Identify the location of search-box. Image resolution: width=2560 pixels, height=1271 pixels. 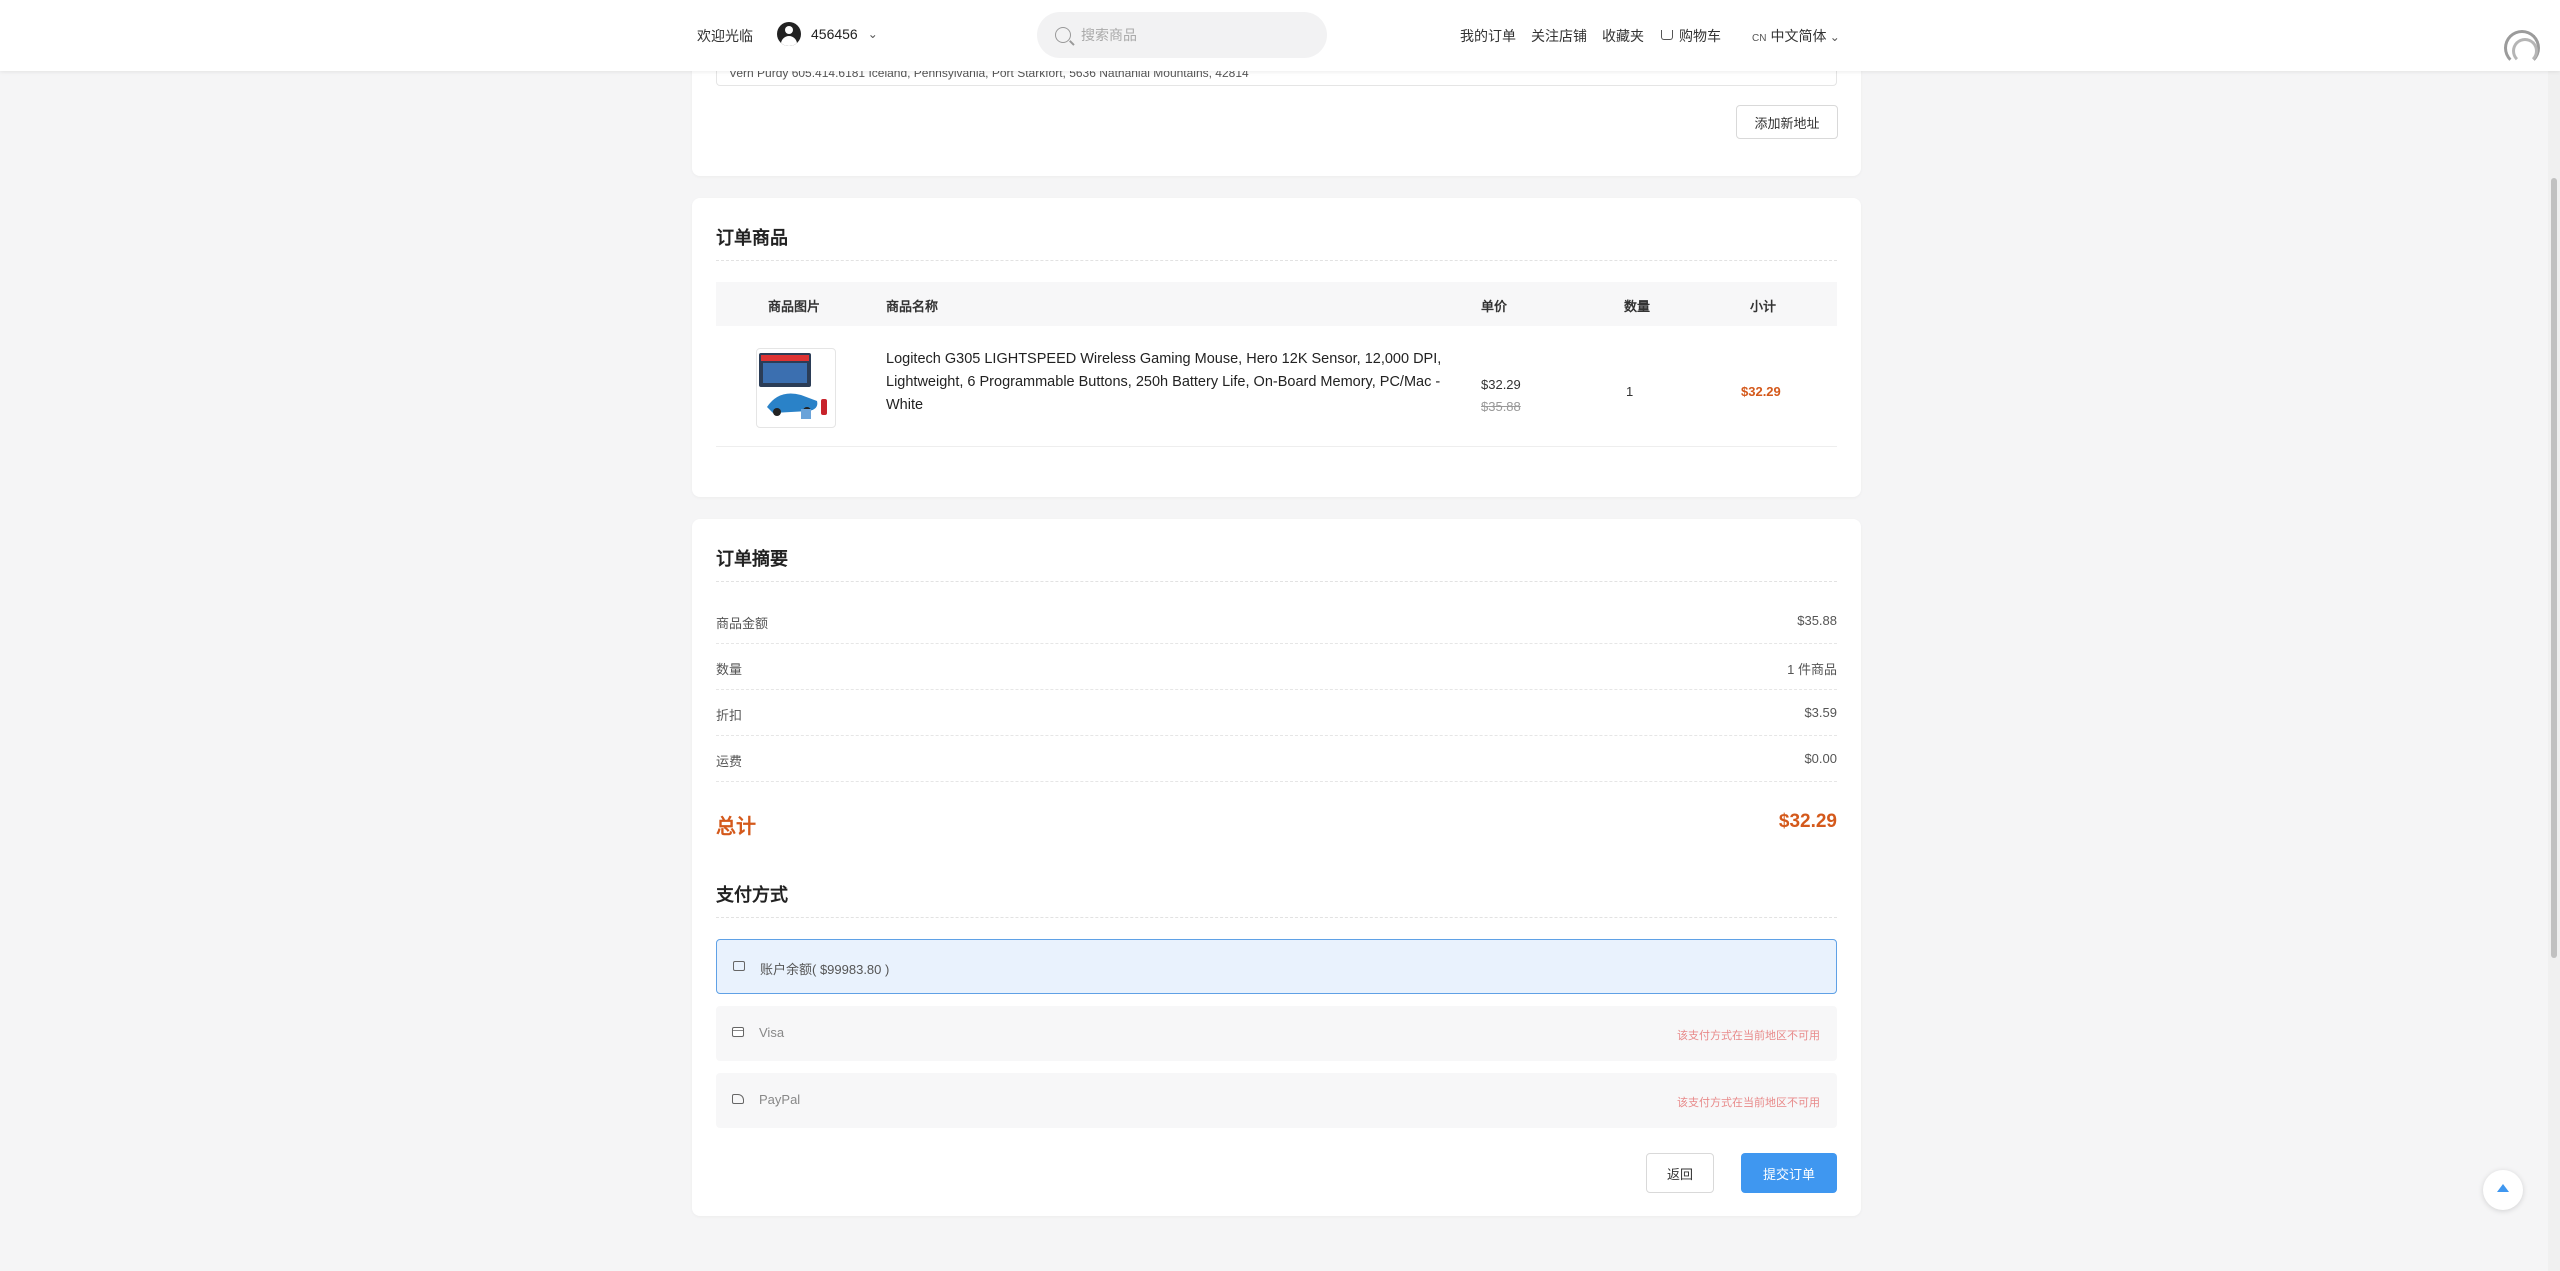
(1182, 35).